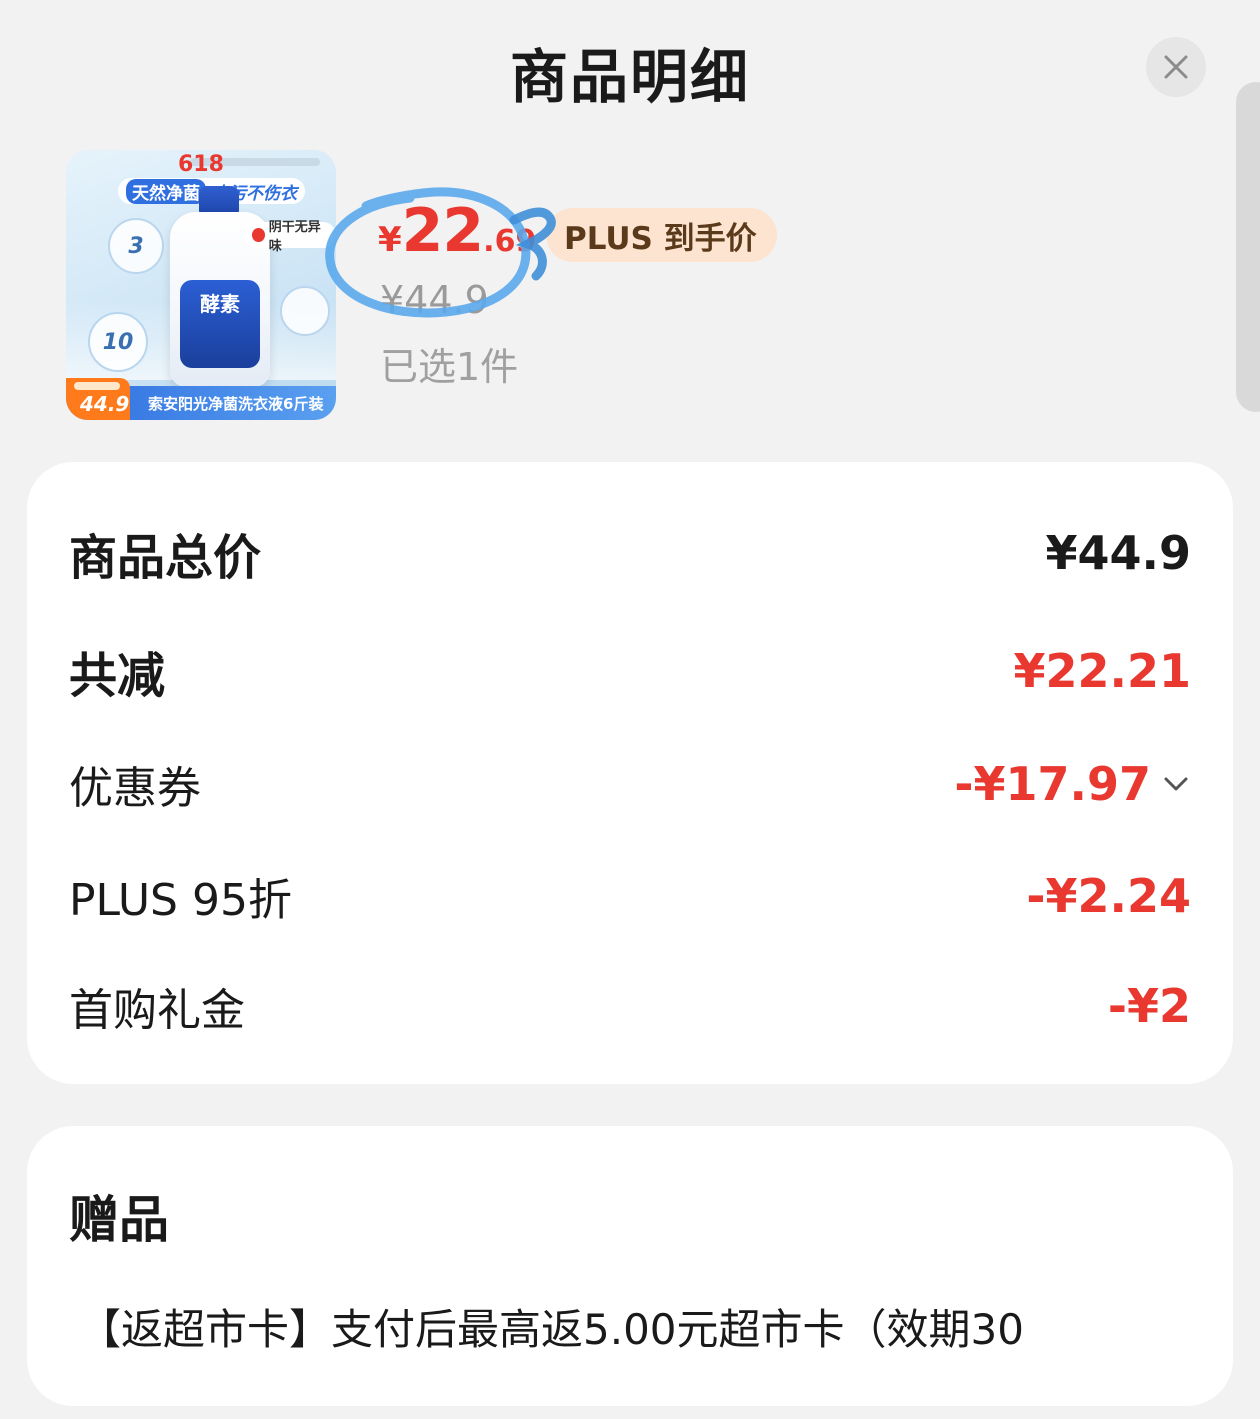 Image resolution: width=1260 pixels, height=1419 pixels. What do you see at coordinates (1052, 784) in the screenshot?
I see `summary-value: -¥17.97` at bounding box center [1052, 784].